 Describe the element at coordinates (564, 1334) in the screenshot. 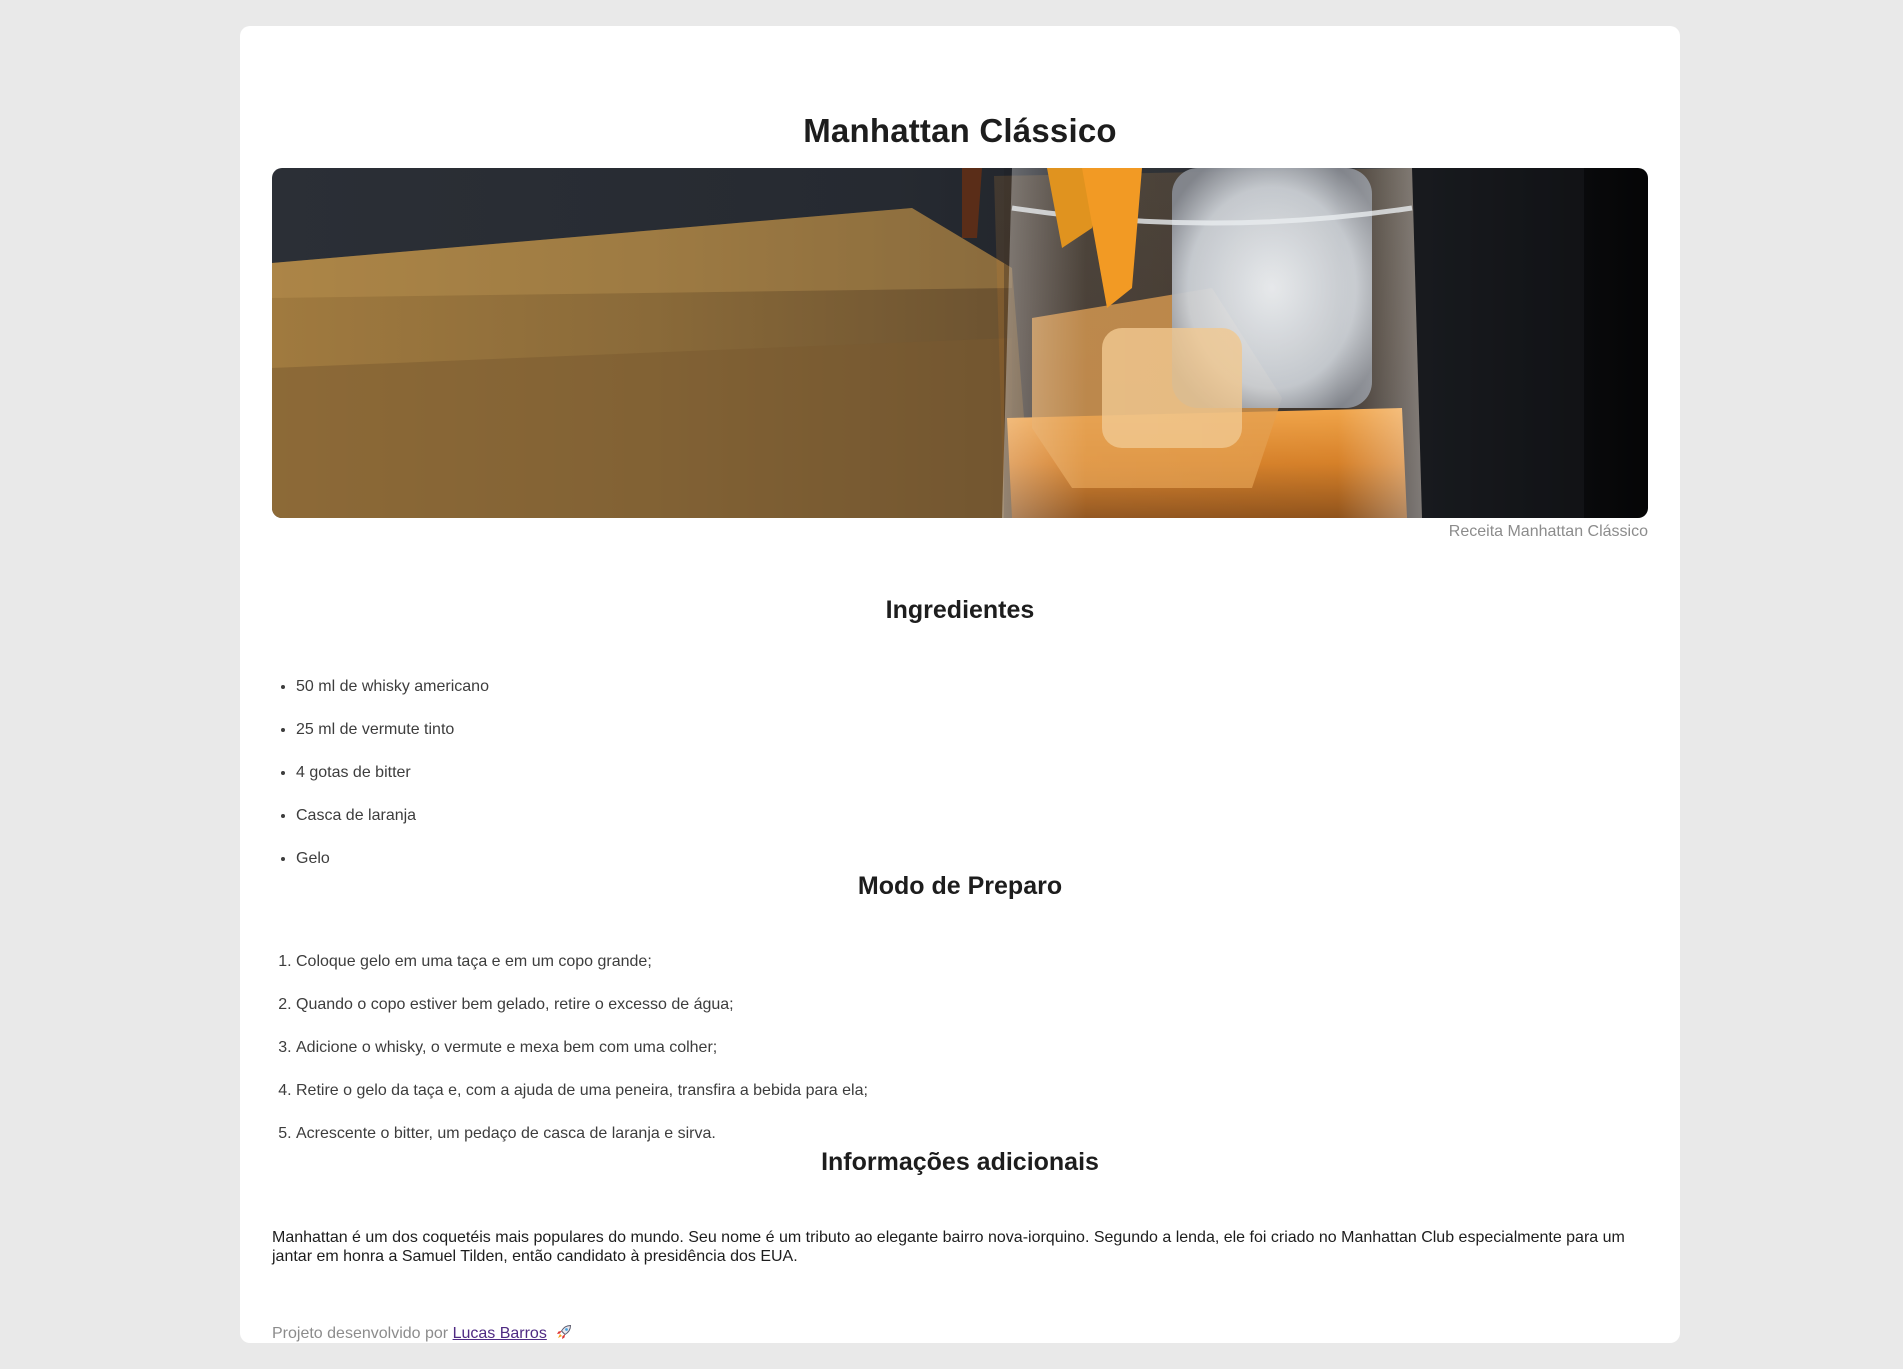

I see `rocket-icon` at that location.